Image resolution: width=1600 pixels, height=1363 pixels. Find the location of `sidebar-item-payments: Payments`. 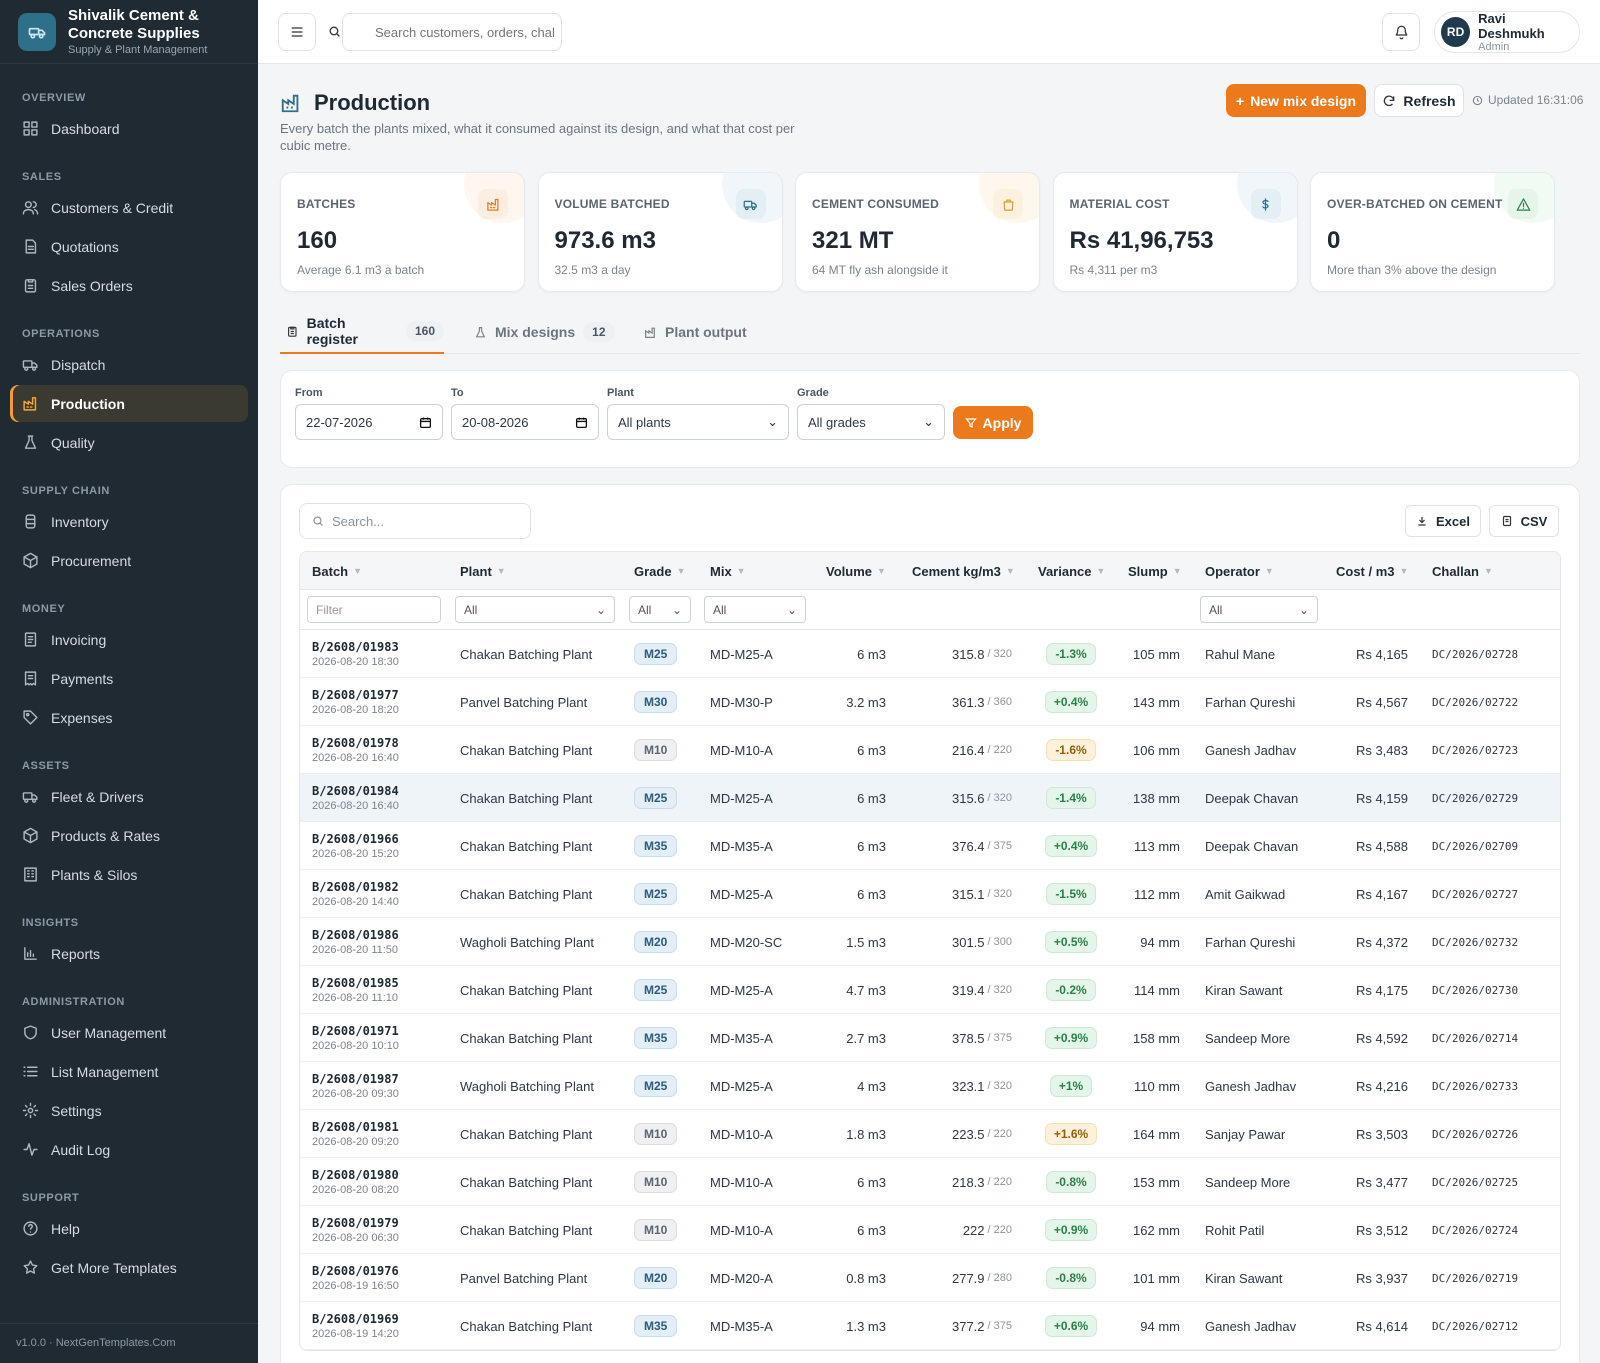

sidebar-item-payments: Payments is located at coordinates (129, 678).